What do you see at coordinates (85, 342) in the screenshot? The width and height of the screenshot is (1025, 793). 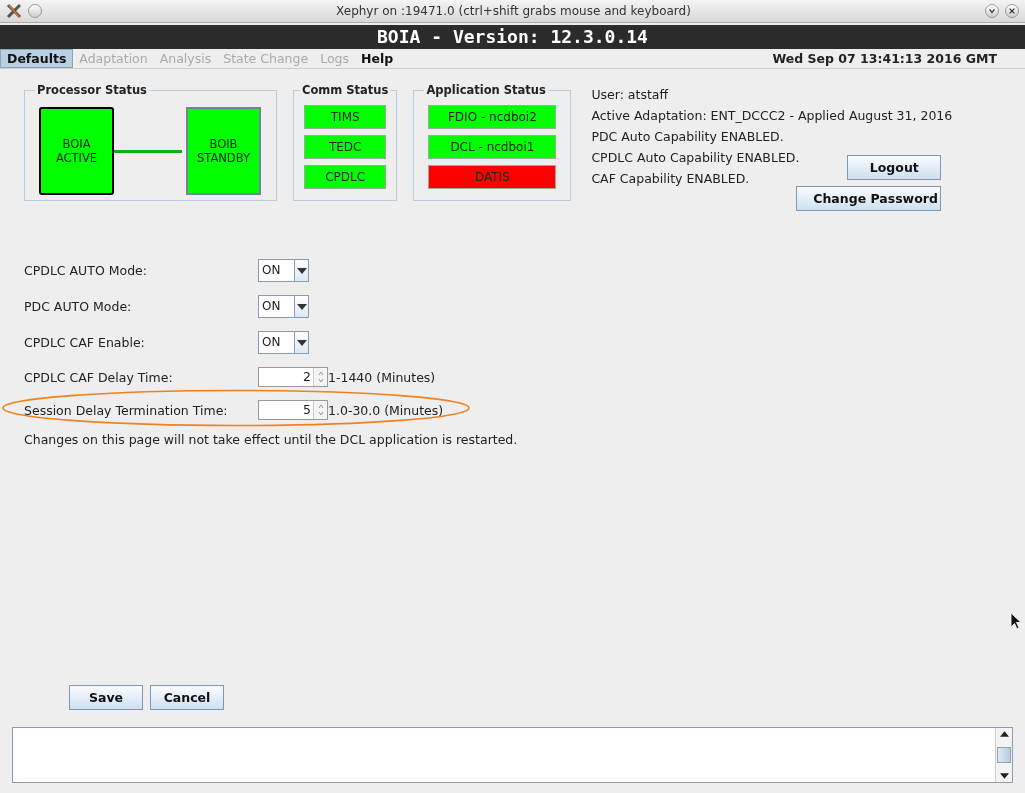 I see `setting-label: CPDLC CAF Enable:` at bounding box center [85, 342].